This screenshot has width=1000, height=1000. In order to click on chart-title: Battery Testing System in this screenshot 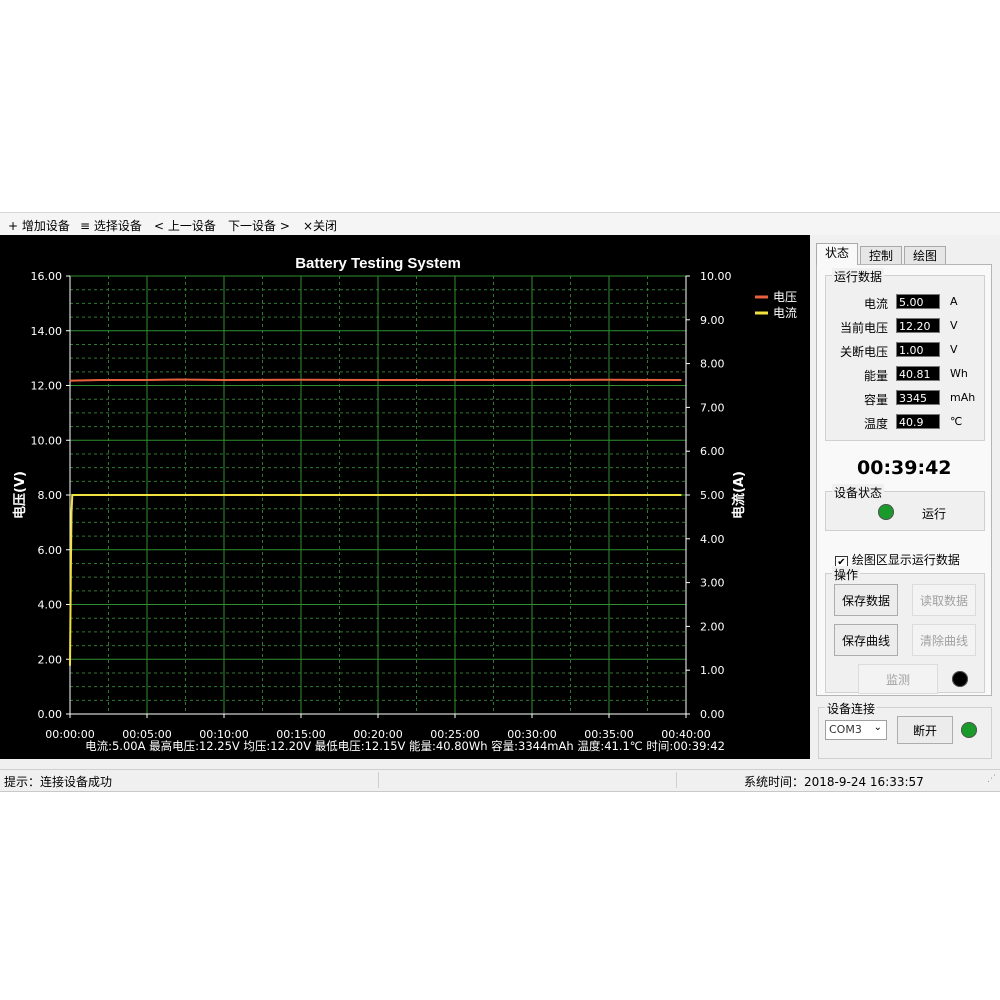, I will do `click(378, 263)`.